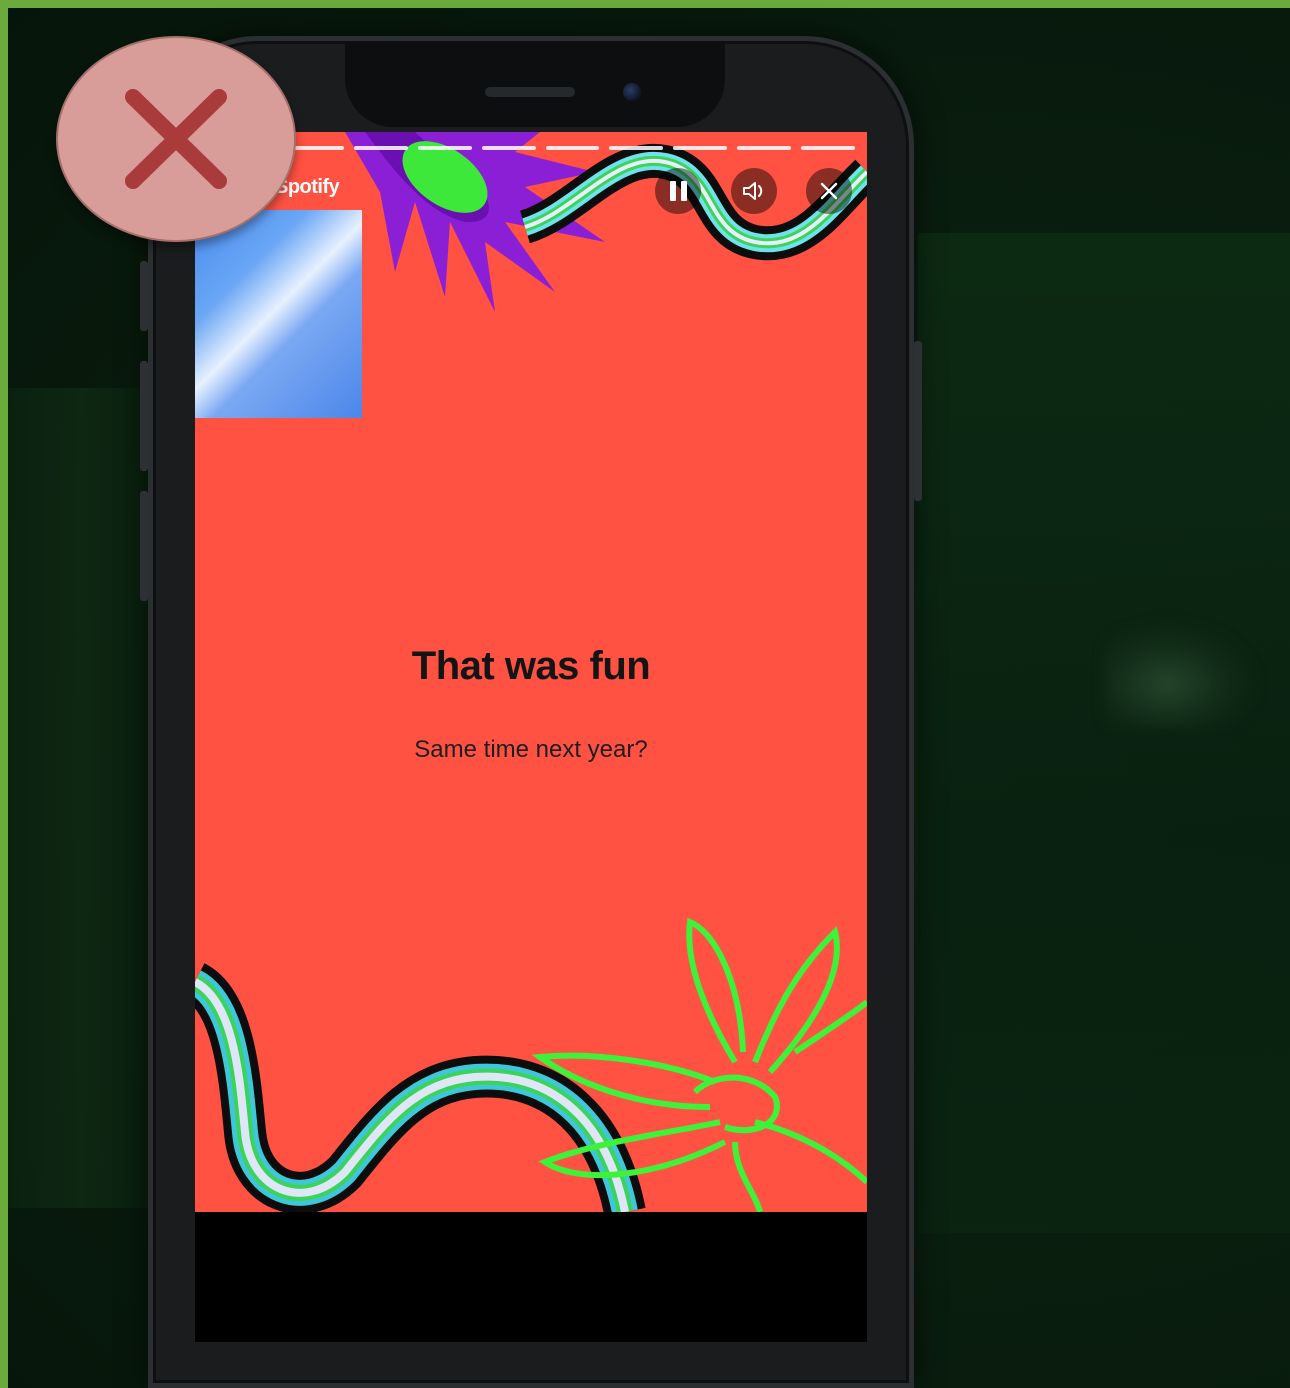  I want to click on close-icon, so click(829, 191).